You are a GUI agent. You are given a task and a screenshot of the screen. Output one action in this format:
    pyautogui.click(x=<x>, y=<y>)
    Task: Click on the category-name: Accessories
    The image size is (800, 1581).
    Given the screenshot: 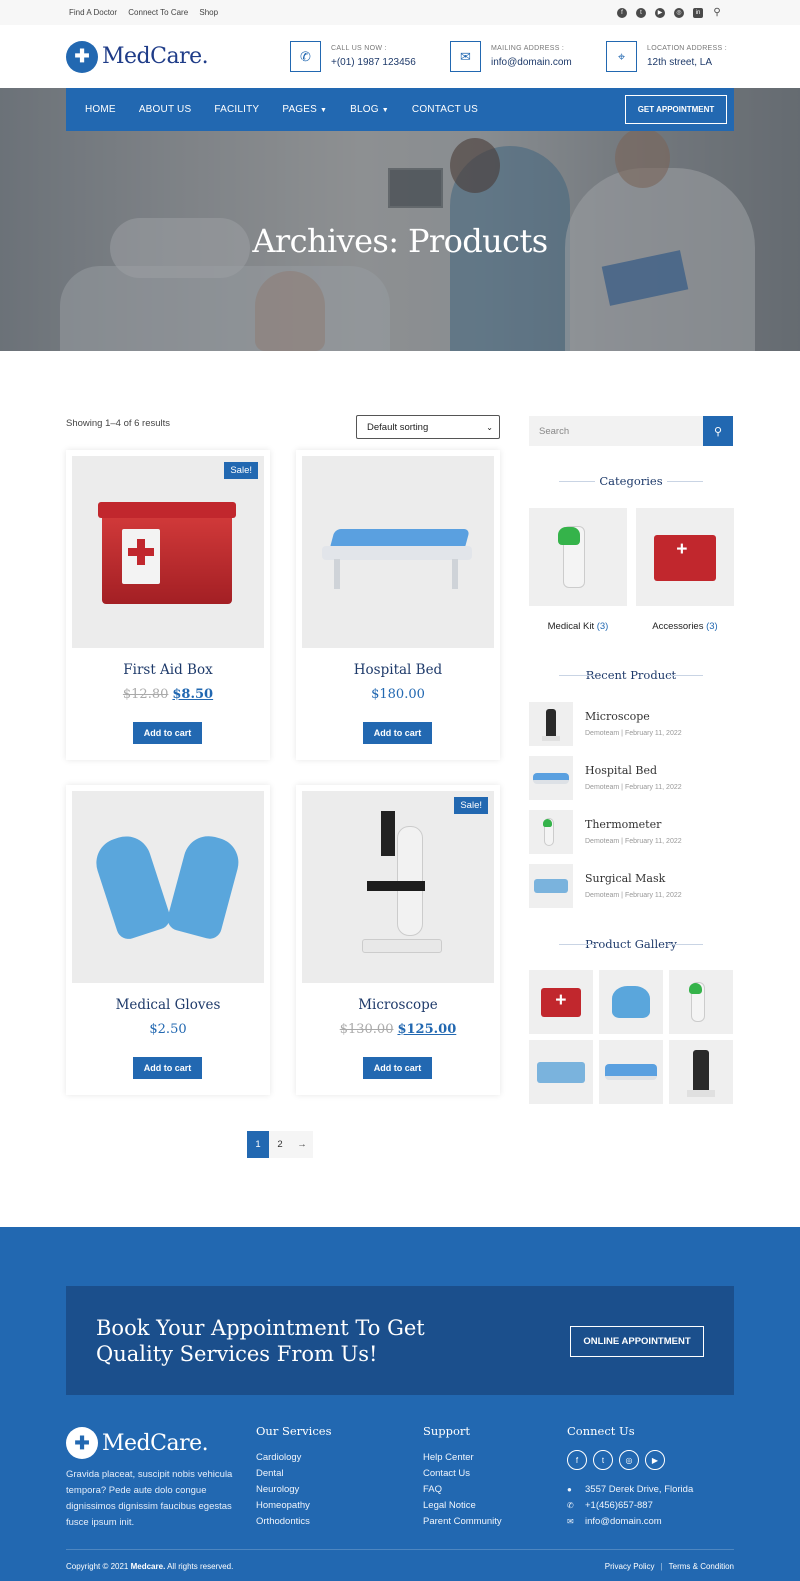 What is the action you would take?
    pyautogui.click(x=678, y=626)
    